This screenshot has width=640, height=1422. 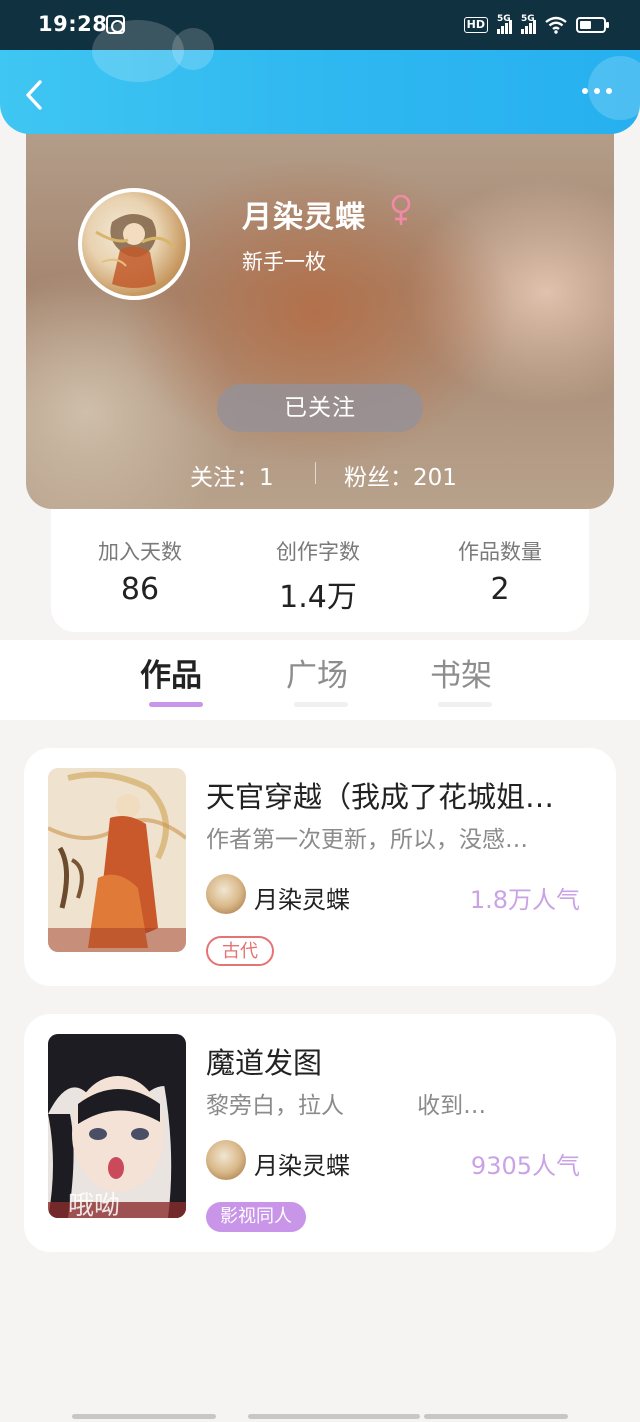 I want to click on follow-stats: 关注：1 粉丝：201, so click(x=320, y=472).